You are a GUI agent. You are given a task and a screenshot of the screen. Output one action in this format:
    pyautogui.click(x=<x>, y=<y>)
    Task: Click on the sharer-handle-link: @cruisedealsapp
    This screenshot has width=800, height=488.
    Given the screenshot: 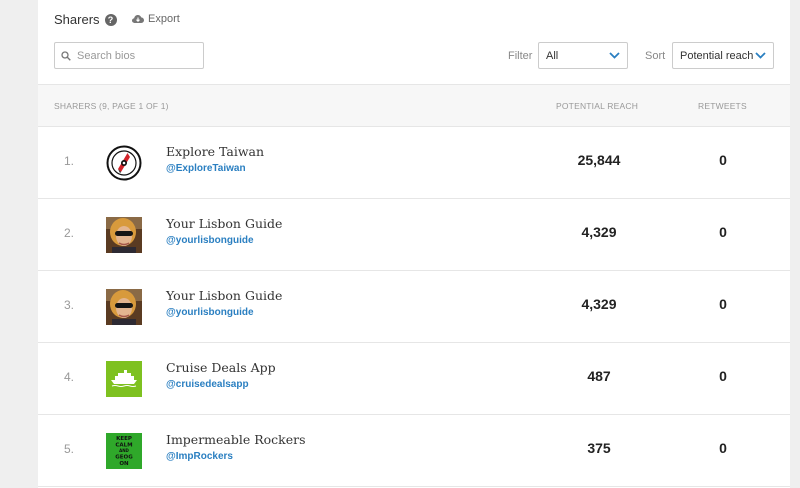 What is the action you would take?
    pyautogui.click(x=207, y=384)
    